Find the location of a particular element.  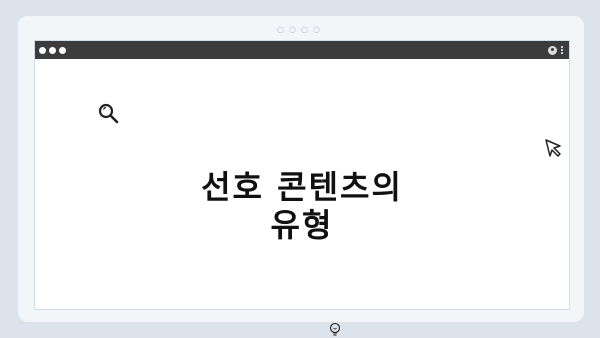

page-title-line1: 선호 콘텐츠의 is located at coordinates (302, 187).